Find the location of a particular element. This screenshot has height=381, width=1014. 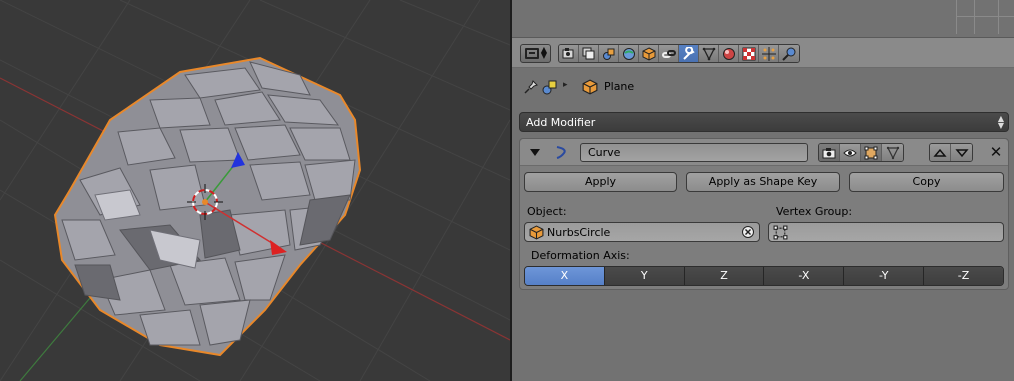

area-above-properties is located at coordinates (763, 19).